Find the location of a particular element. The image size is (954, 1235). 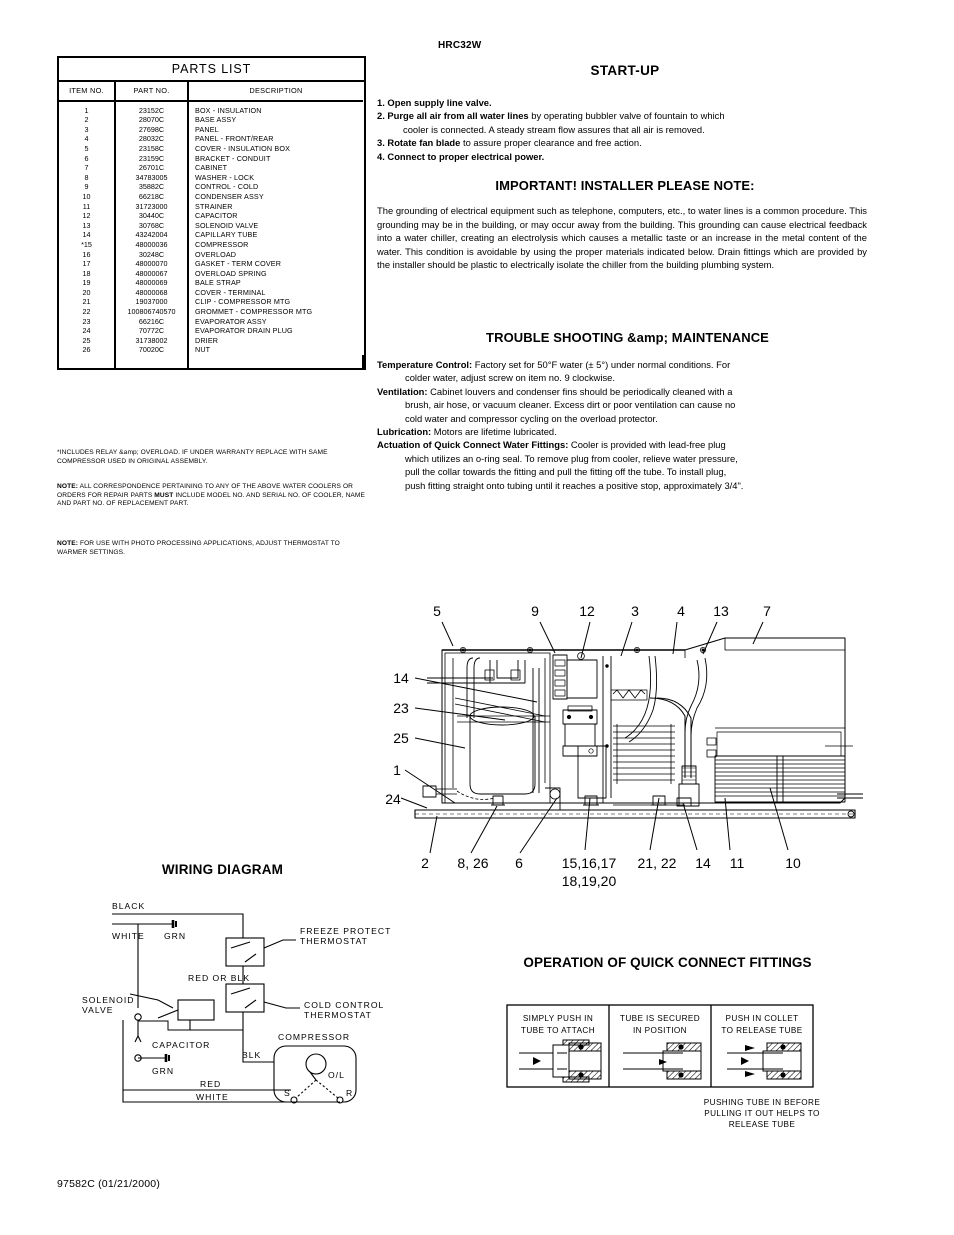

cell-part-no: 100806740570 is located at coordinates (152, 312).